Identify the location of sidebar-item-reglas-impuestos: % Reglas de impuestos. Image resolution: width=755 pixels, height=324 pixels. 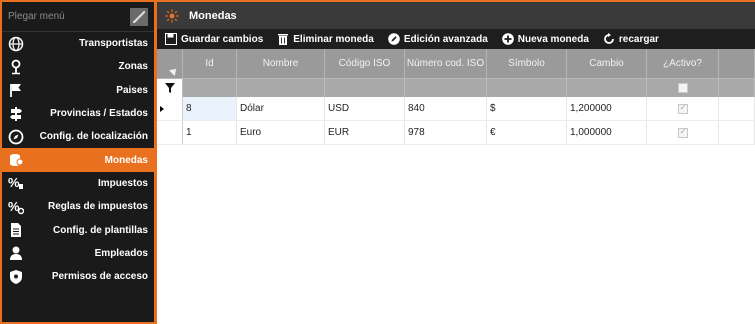
(78, 206).